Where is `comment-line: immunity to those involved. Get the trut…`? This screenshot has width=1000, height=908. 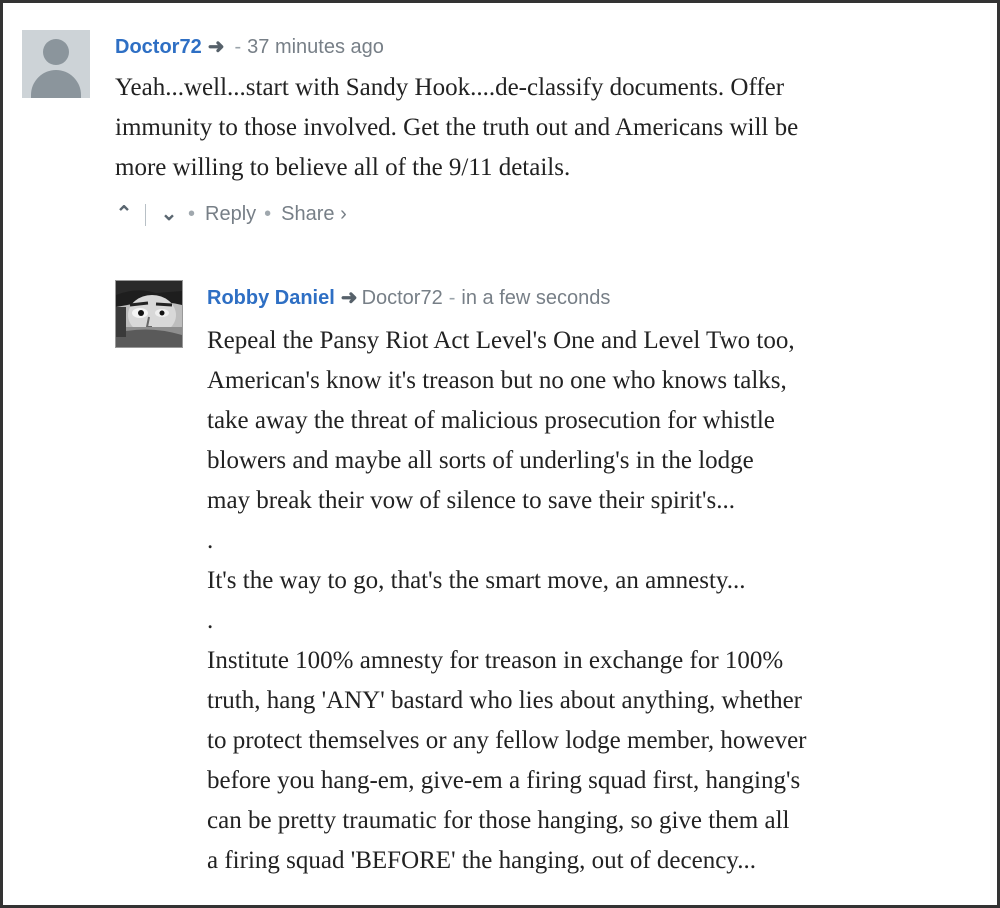
comment-line: immunity to those involved. Get the trut… is located at coordinates (457, 127).